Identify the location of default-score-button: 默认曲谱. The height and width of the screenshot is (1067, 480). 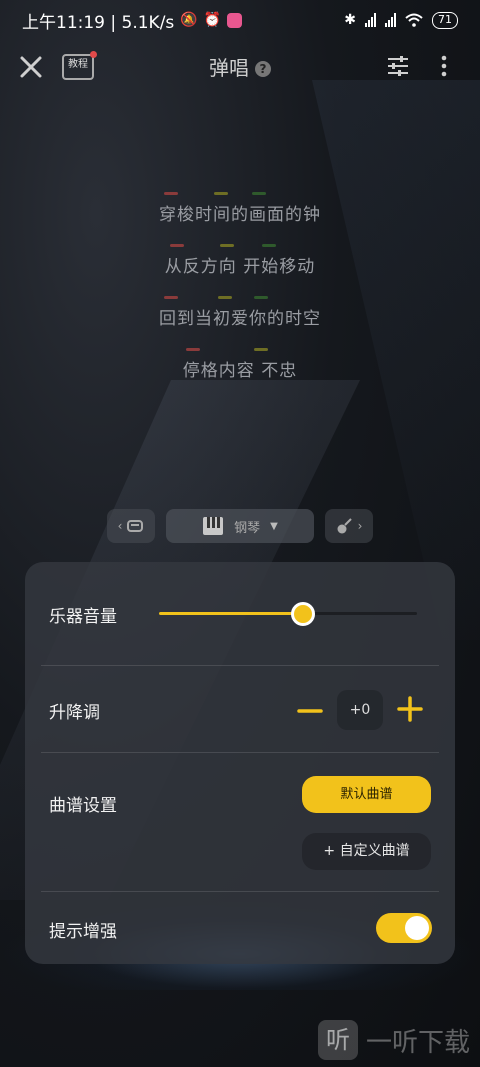
(366, 794).